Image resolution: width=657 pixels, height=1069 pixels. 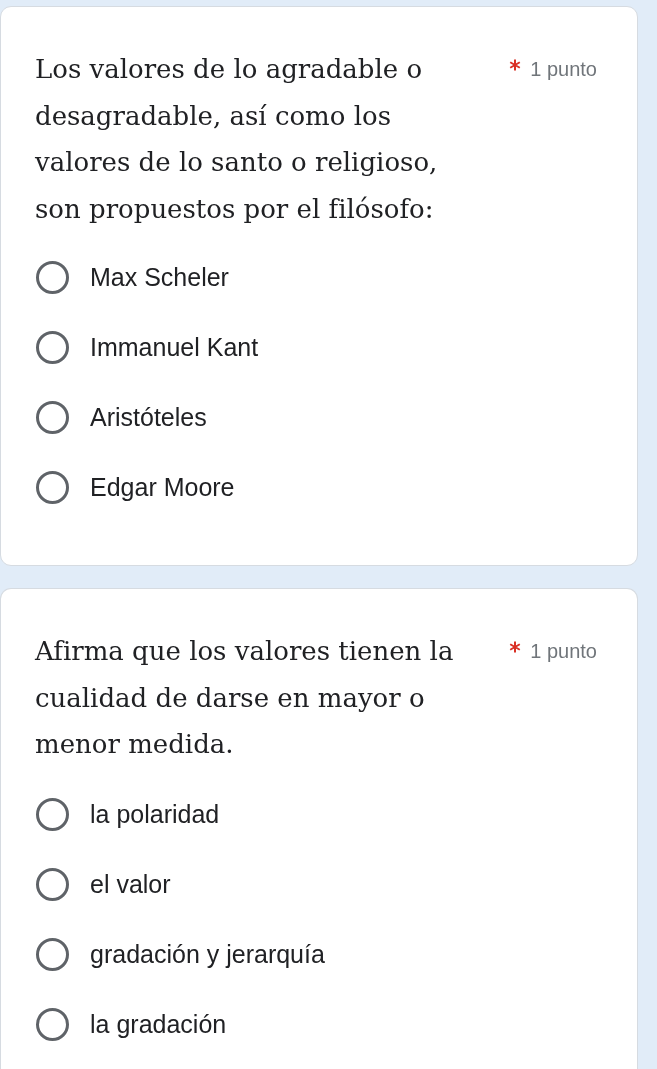 I want to click on option-label: Max Scheler, so click(x=159, y=277).